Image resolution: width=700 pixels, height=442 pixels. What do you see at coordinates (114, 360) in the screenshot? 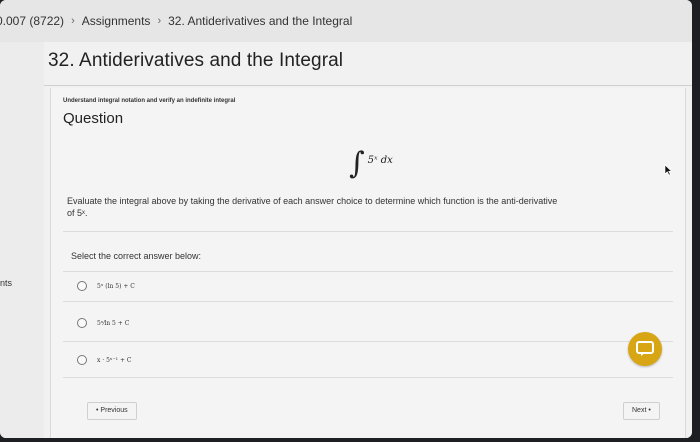
I see `answer-choice-text: x · 5ˣ⁻¹ + C` at bounding box center [114, 360].